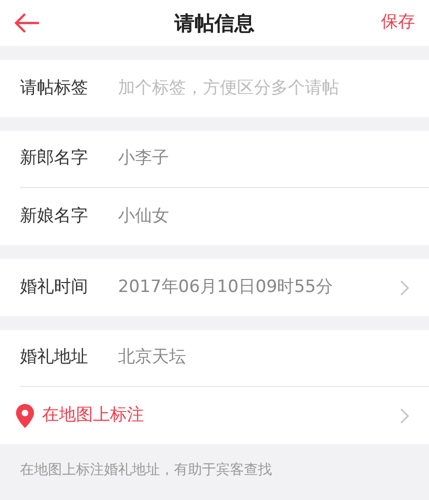 This screenshot has width=429, height=500. I want to click on field-label: 新娘名字, so click(54, 216).